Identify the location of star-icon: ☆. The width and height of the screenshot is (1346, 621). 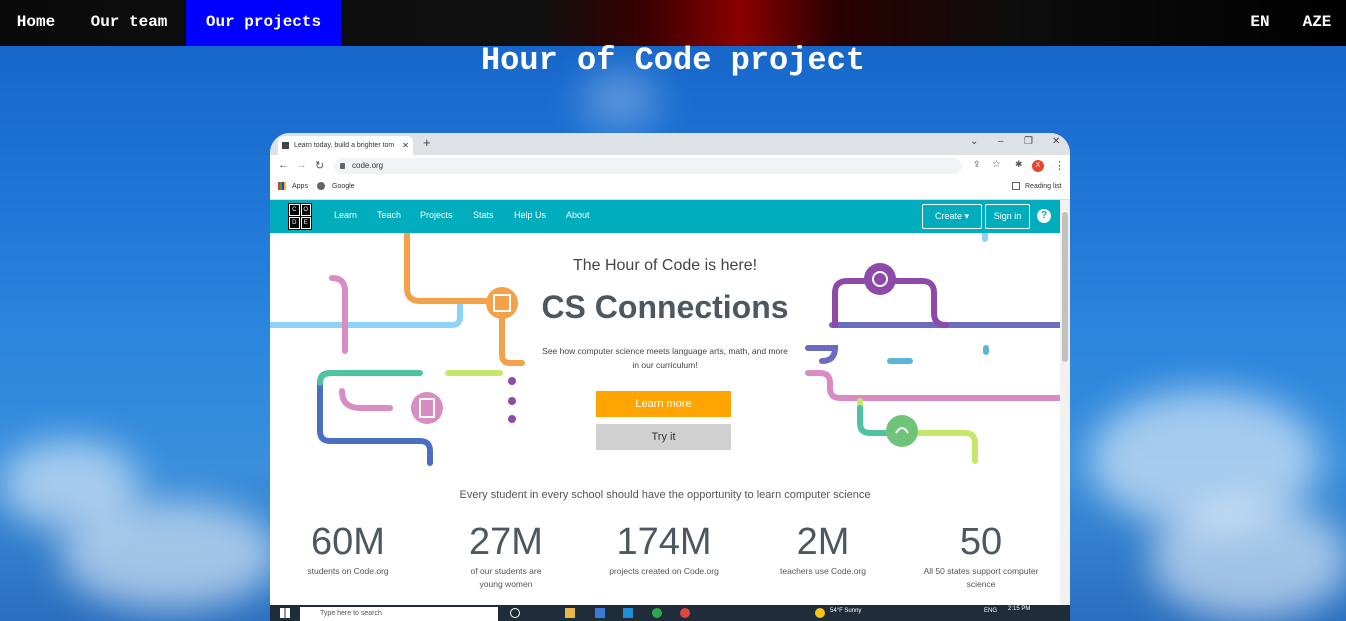
(996, 164).